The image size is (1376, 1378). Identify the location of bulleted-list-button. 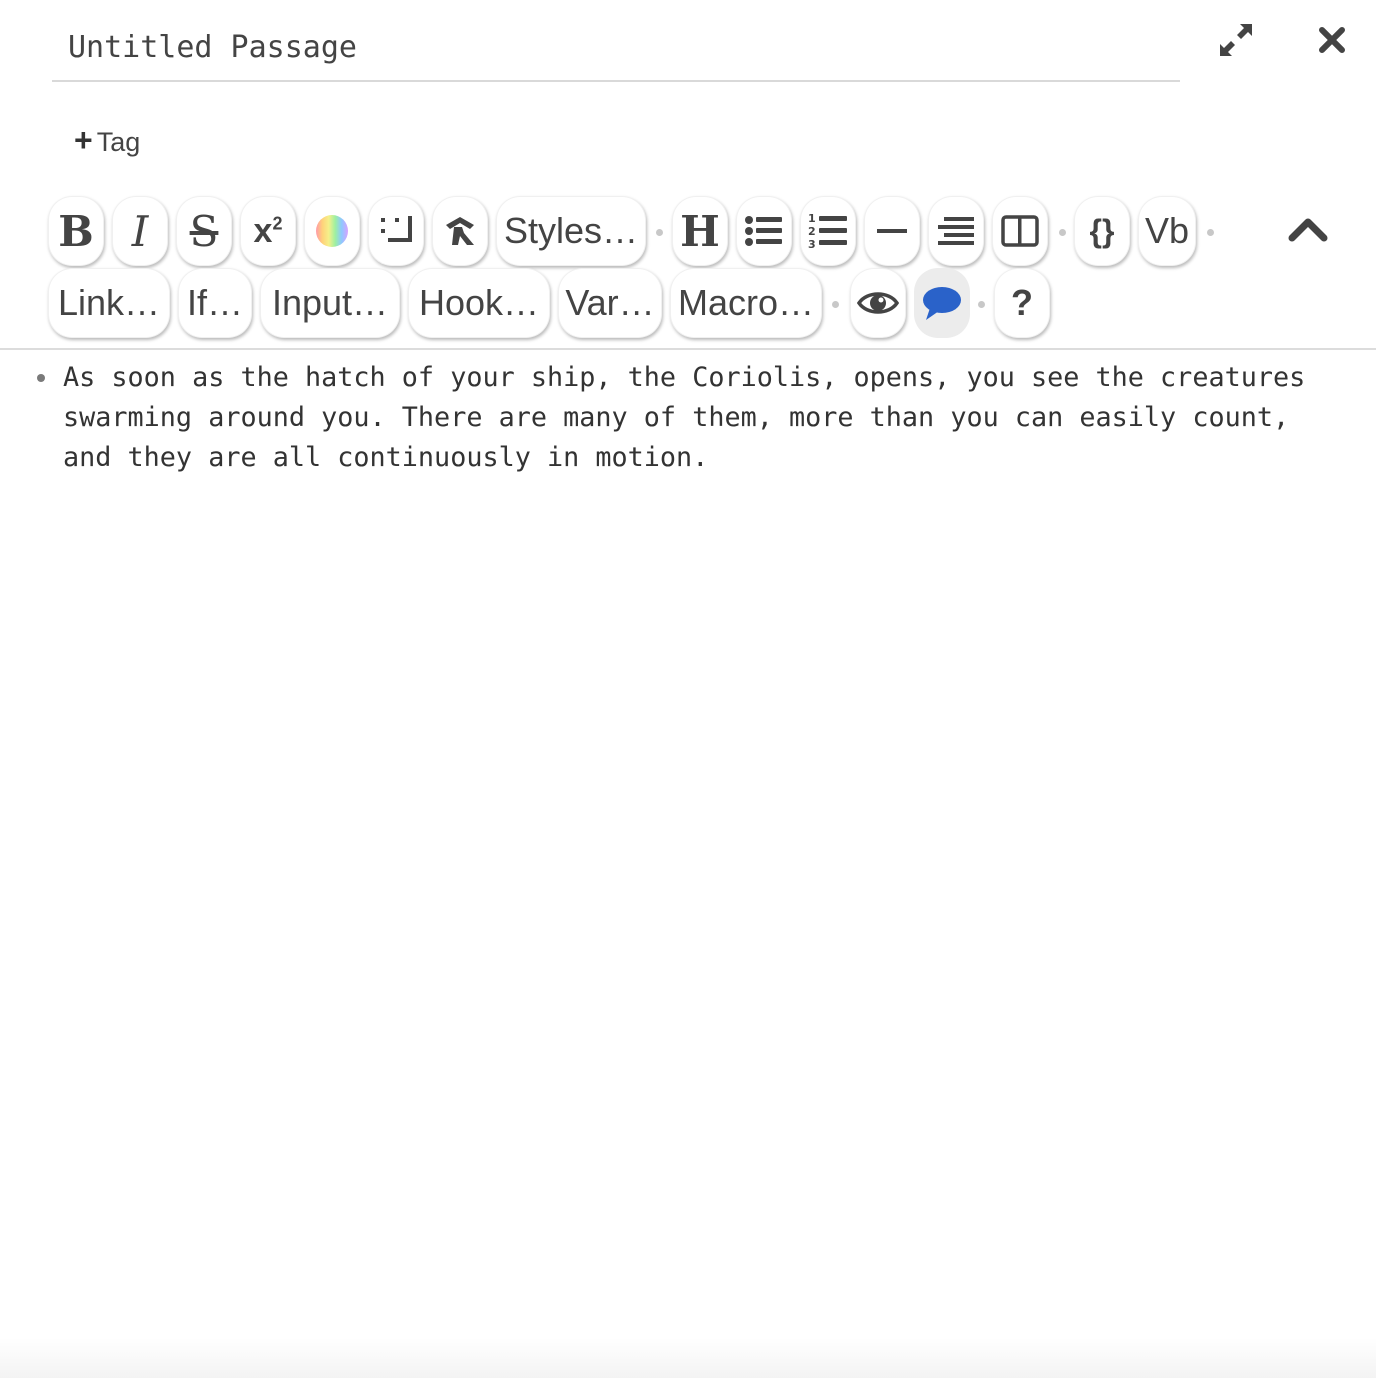
(764, 231).